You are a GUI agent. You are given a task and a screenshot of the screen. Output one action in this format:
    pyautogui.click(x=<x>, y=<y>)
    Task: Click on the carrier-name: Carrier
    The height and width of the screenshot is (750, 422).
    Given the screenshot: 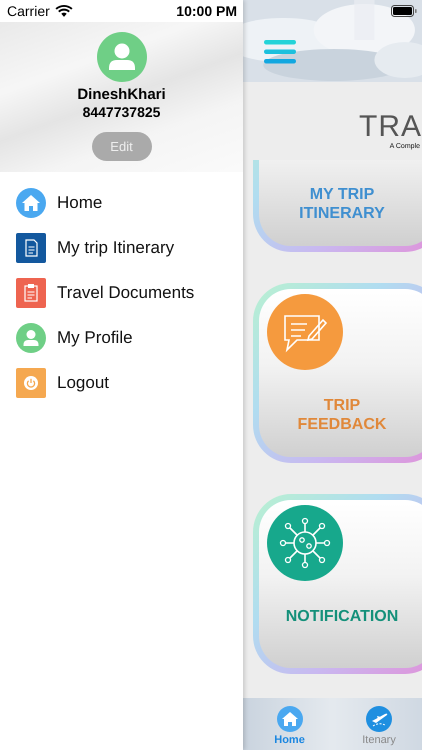 What is the action you would take?
    pyautogui.click(x=28, y=11)
    